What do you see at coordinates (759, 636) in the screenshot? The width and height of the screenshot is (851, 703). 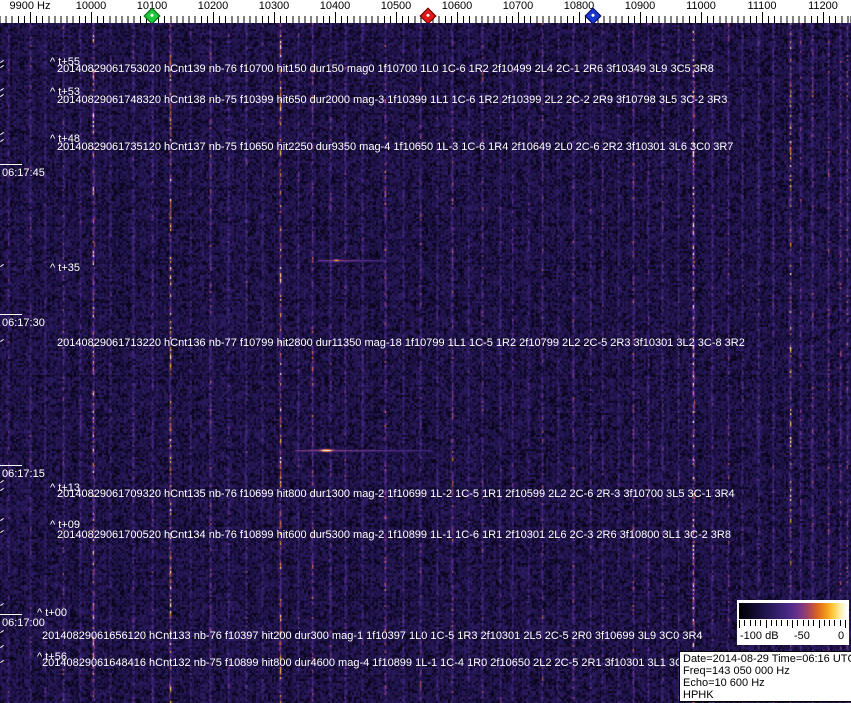 I see `colorbar-label-min: -100 dB` at bounding box center [759, 636].